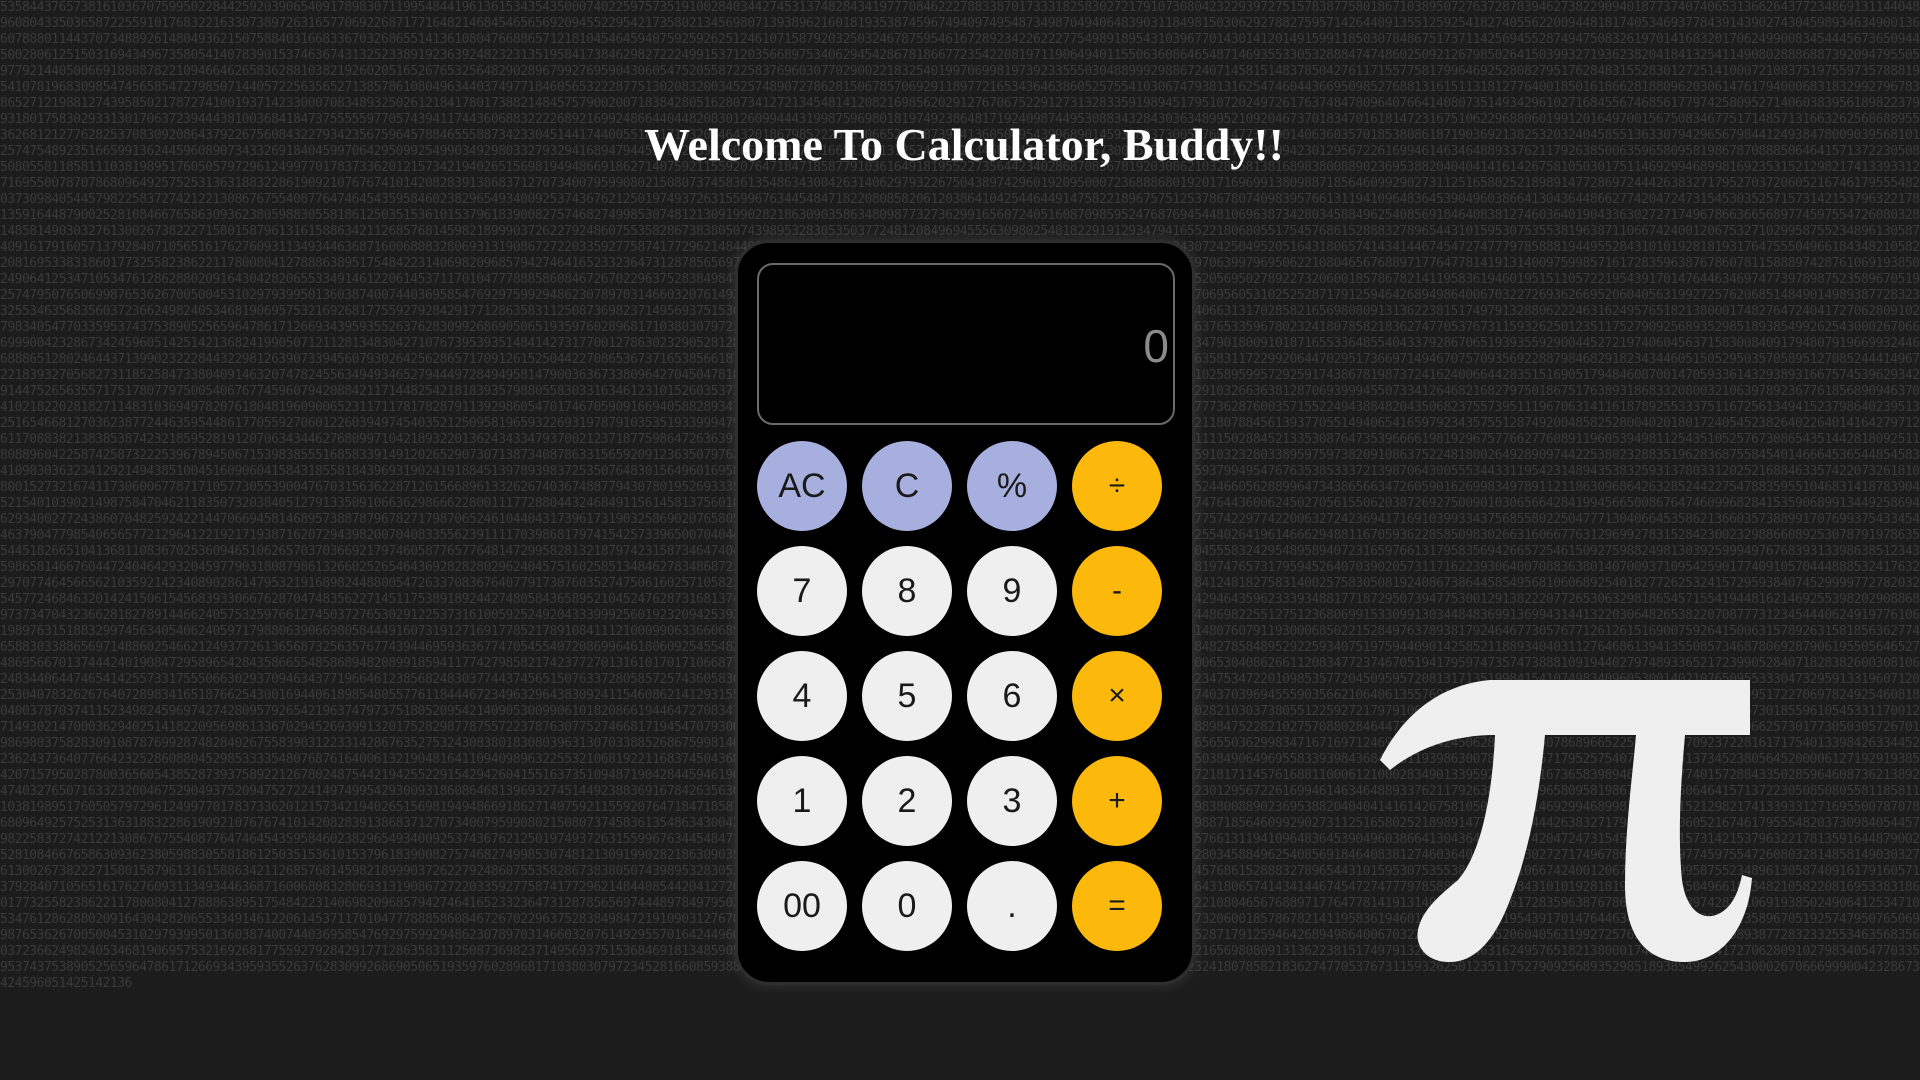 The width and height of the screenshot is (1920, 1080). I want to click on digit-2-button: 2, so click(907, 801).